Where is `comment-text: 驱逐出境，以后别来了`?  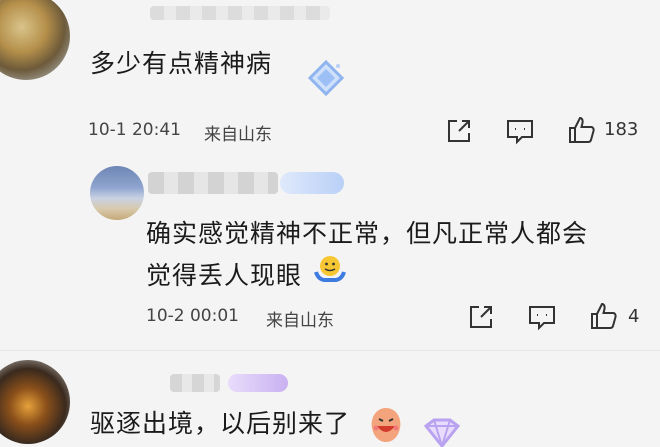
comment-text: 驱逐出境，以后别来了 is located at coordinates (220, 423).